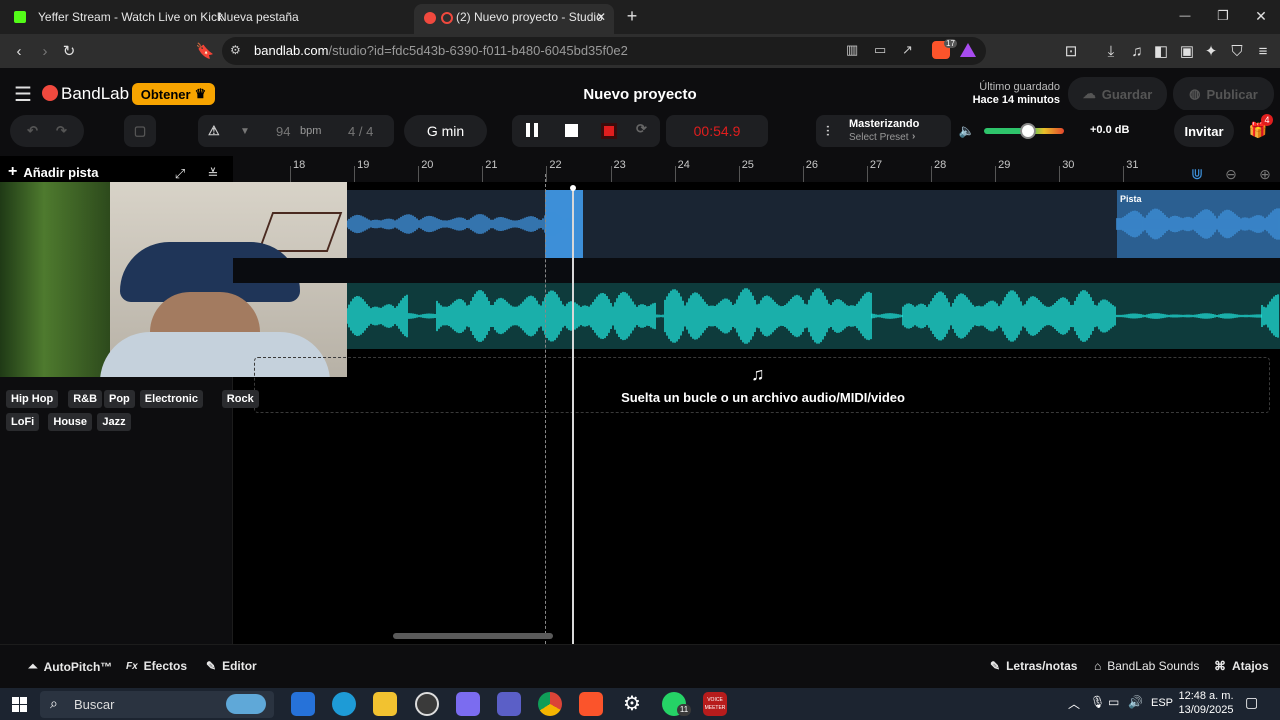  What do you see at coordinates (205, 51) in the screenshot?
I see `bookmark-icon: 🔖` at bounding box center [205, 51].